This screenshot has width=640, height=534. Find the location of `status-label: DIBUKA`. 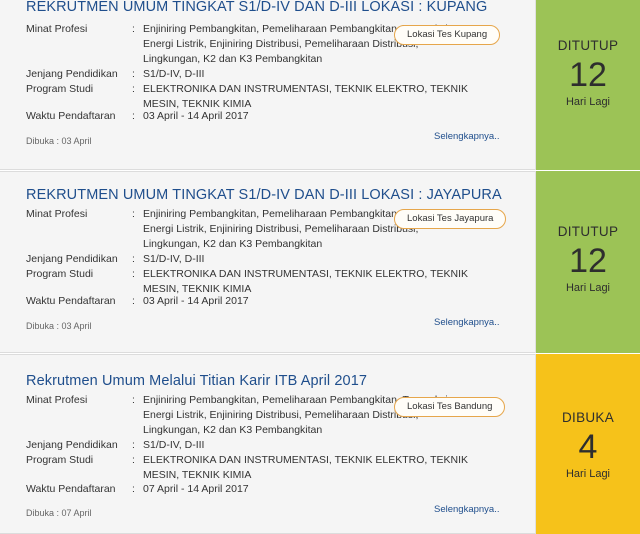

status-label: DIBUKA is located at coordinates (588, 417).